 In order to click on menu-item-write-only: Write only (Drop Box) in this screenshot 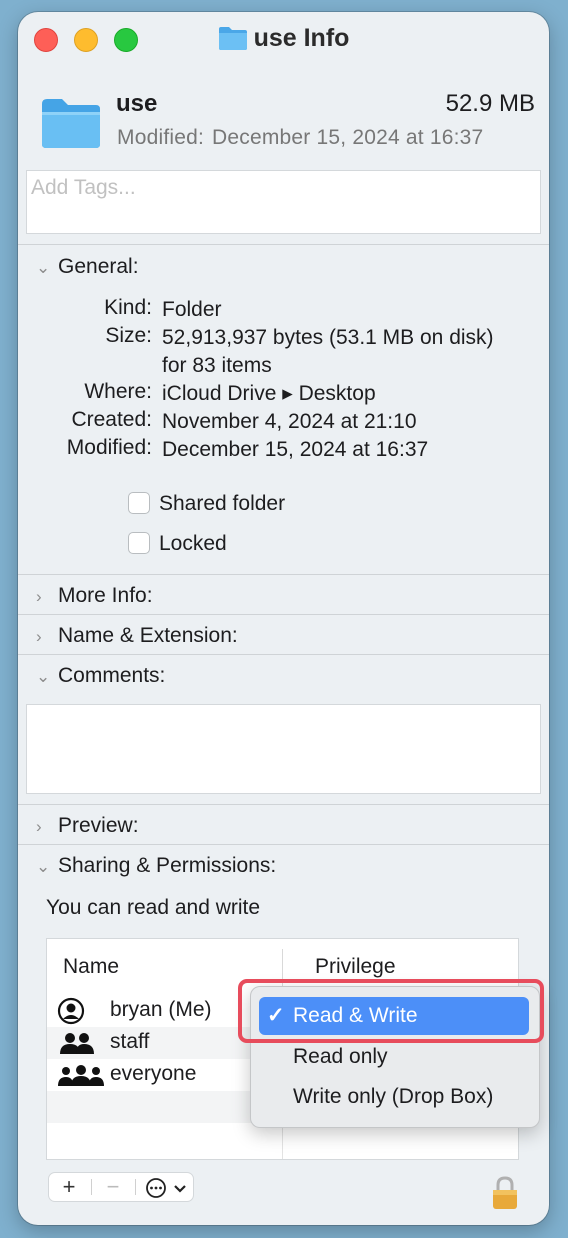, I will do `click(394, 1097)`.